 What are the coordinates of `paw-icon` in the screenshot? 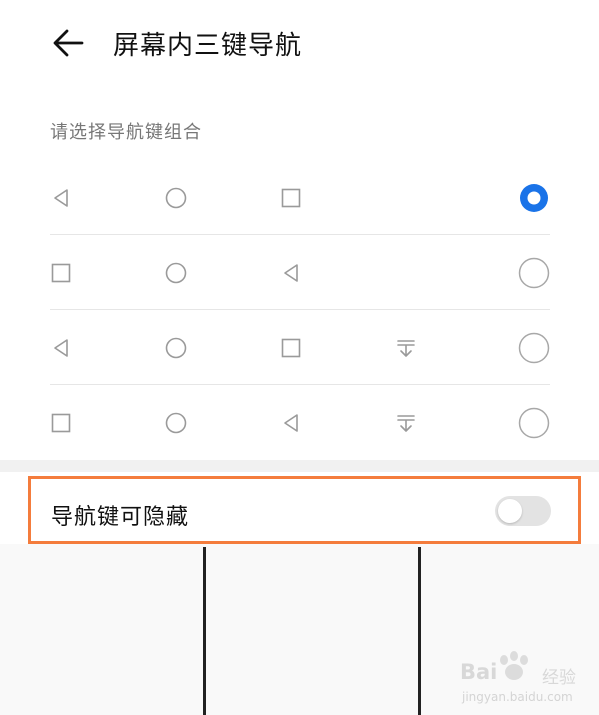 It's located at (514, 665).